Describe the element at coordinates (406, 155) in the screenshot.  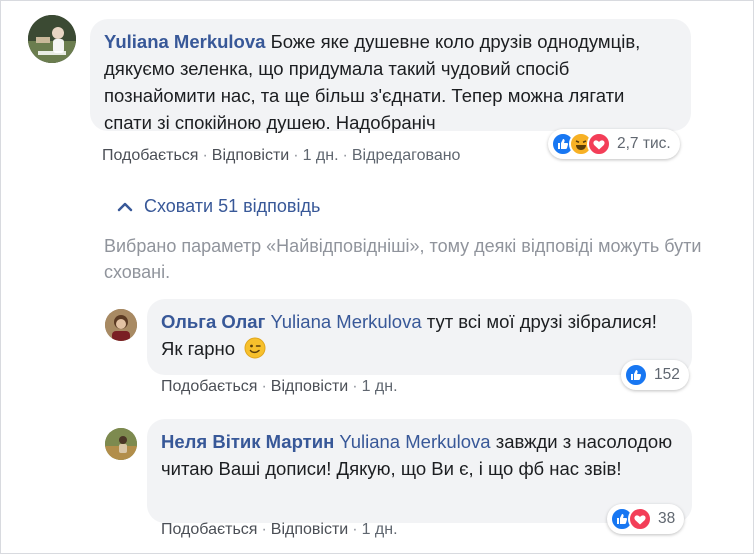
I see `edited-label: Відредаговано` at that location.